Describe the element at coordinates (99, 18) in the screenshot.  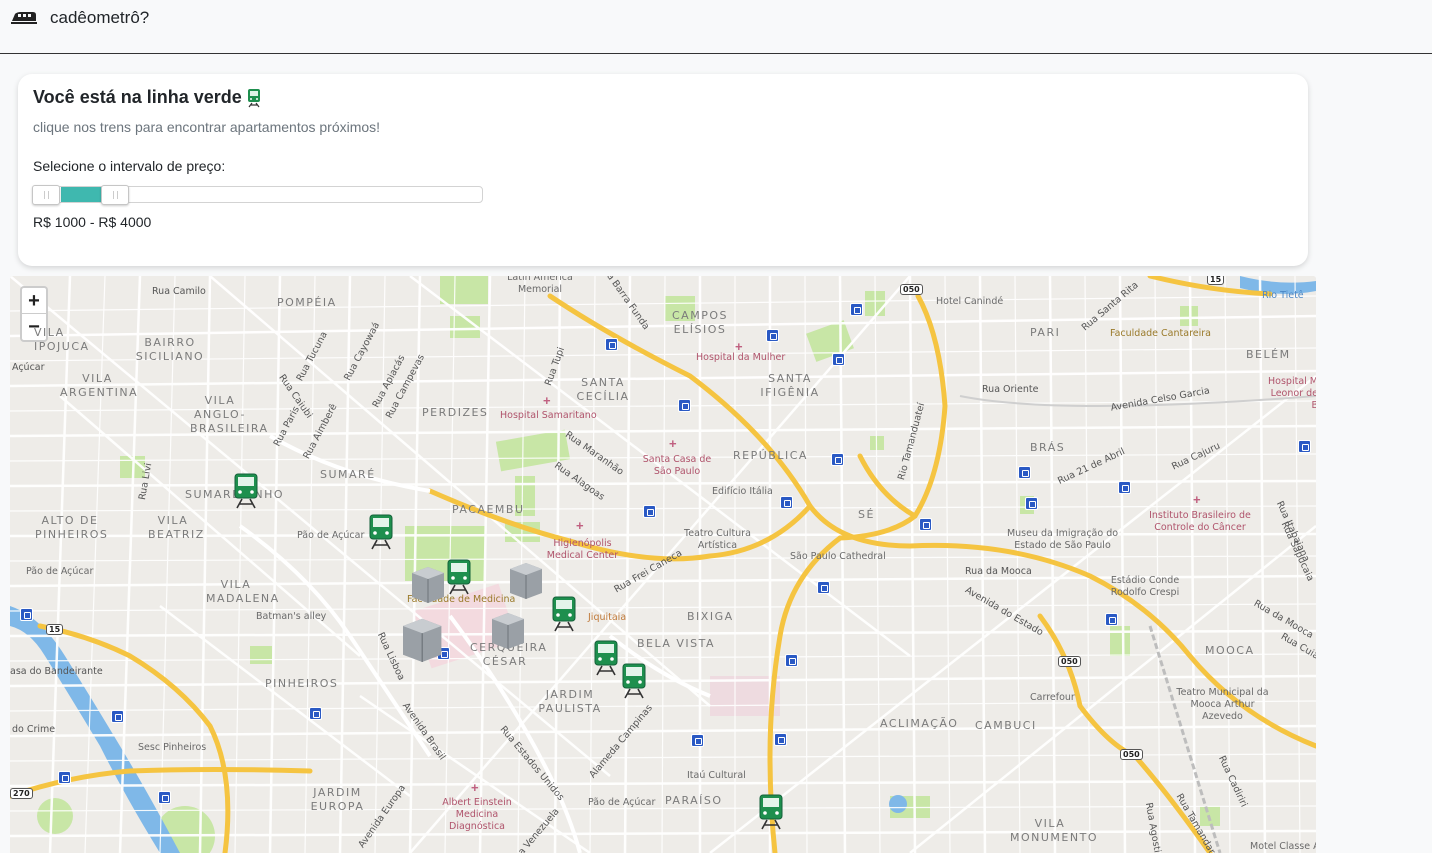
I see `app-name: cadêometrô?` at that location.